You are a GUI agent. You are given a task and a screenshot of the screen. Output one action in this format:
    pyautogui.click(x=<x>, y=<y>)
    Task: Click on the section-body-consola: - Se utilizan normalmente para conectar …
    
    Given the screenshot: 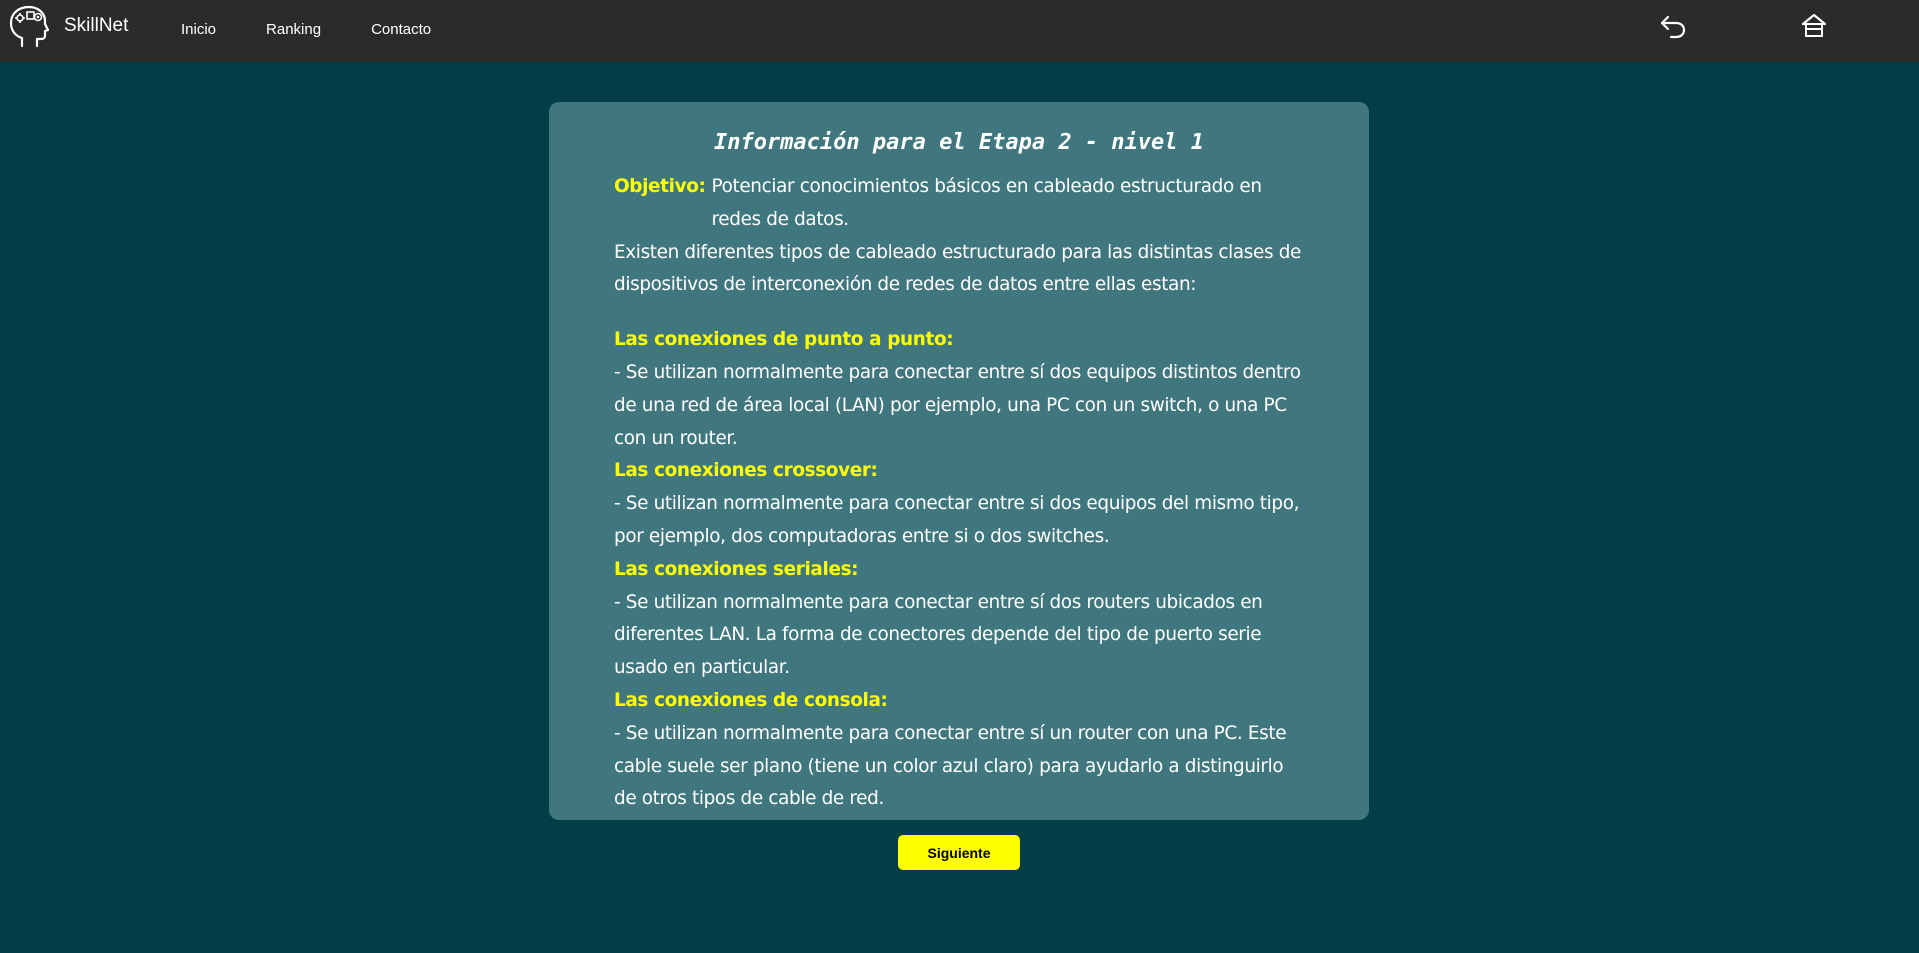 What is the action you would take?
    pyautogui.click(x=950, y=766)
    